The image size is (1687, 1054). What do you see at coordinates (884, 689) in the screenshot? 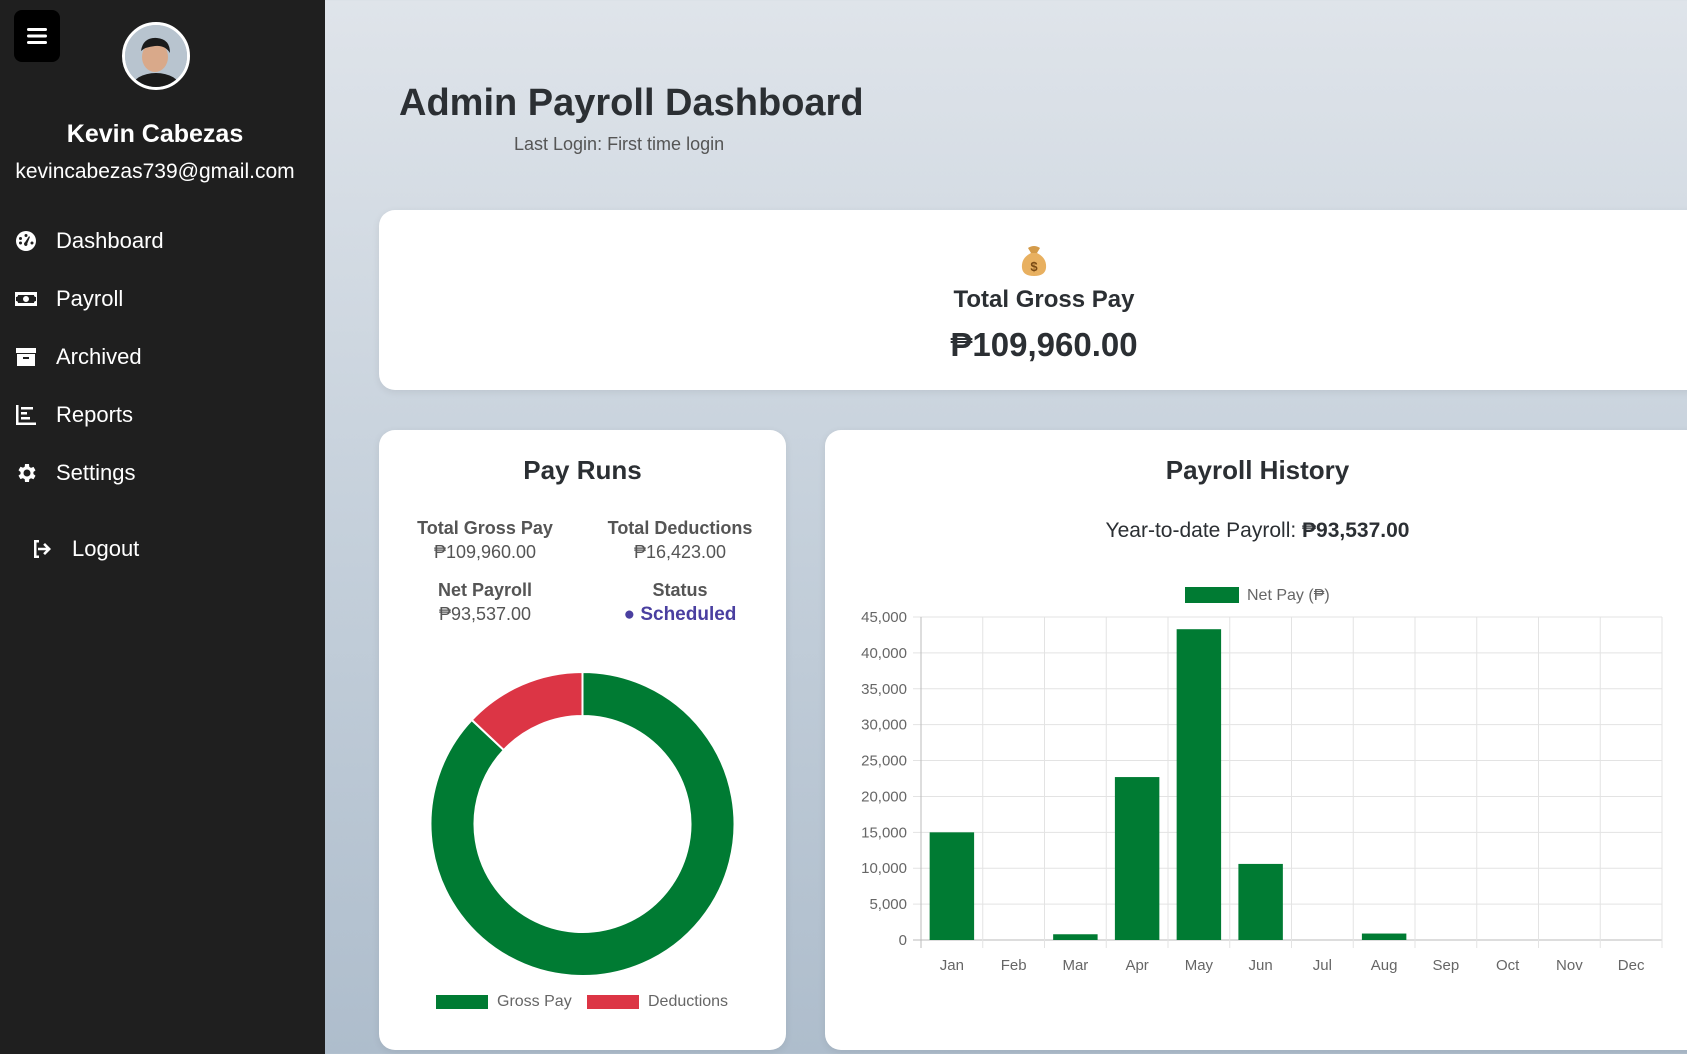
I see `y-tick-label: 35,000` at bounding box center [884, 689].